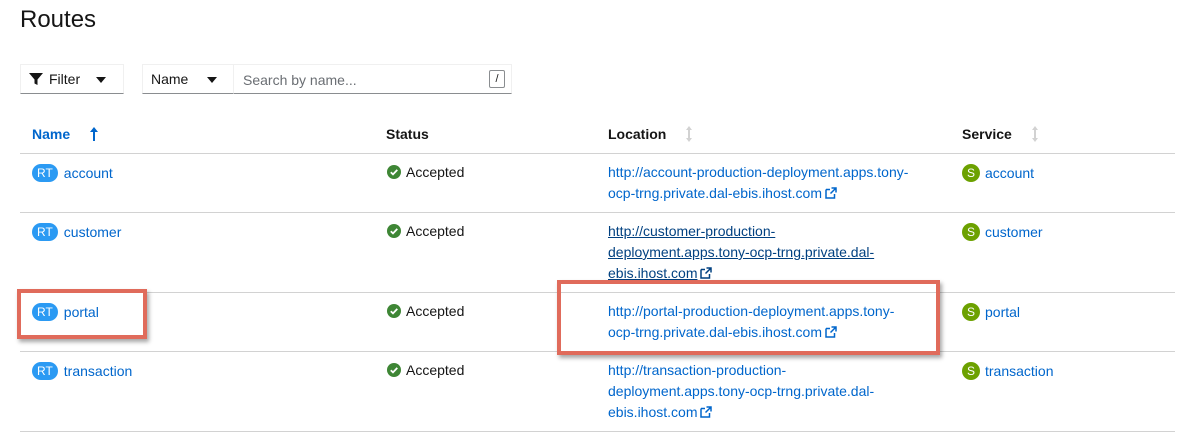 This screenshot has width=1189, height=443. Describe the element at coordinates (98, 371) in the screenshot. I see `route-link: transaction` at that location.